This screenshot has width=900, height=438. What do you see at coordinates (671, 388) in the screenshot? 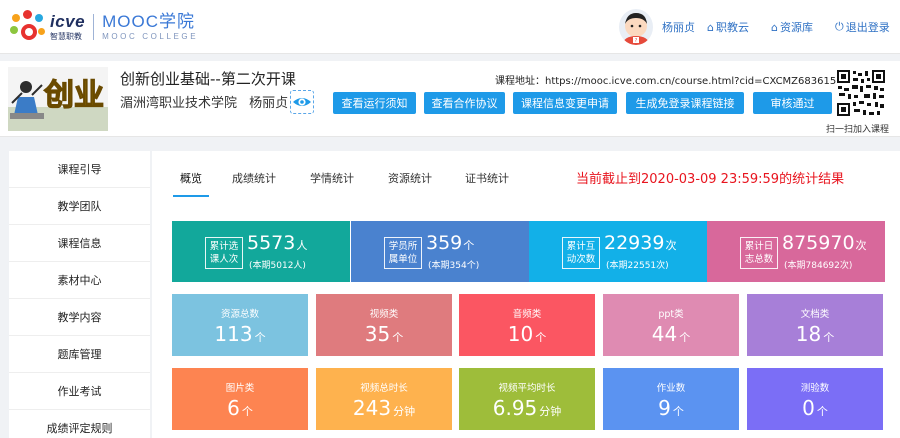
I see `card-label: 作业数` at bounding box center [671, 388].